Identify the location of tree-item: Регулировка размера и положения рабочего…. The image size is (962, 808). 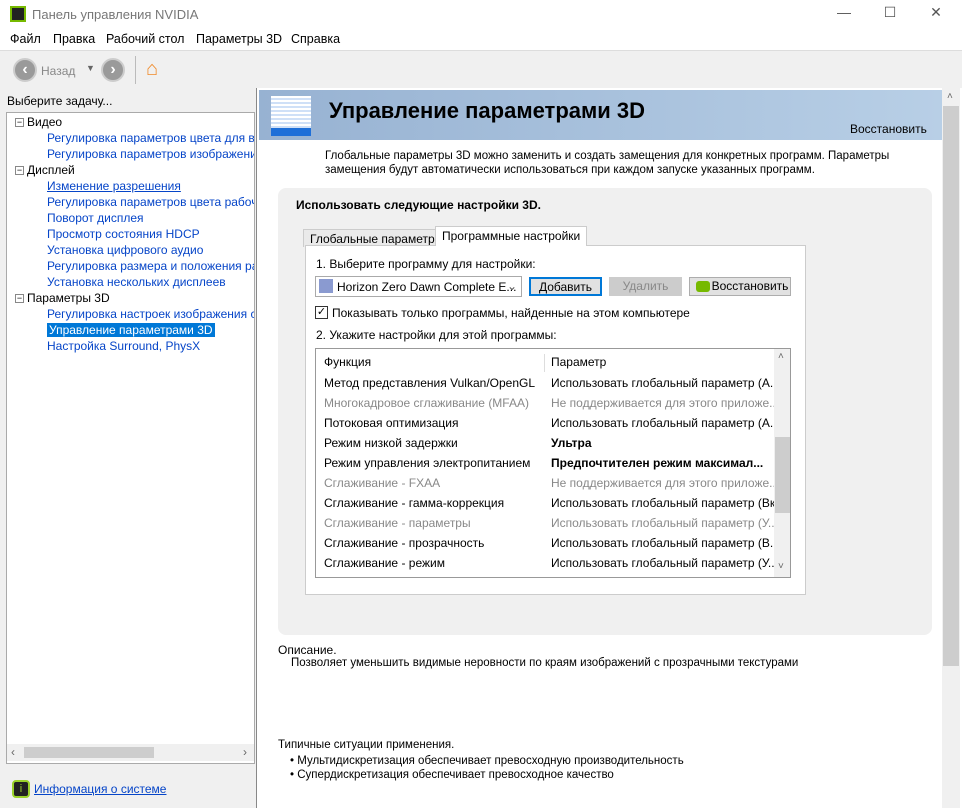
(150, 266).